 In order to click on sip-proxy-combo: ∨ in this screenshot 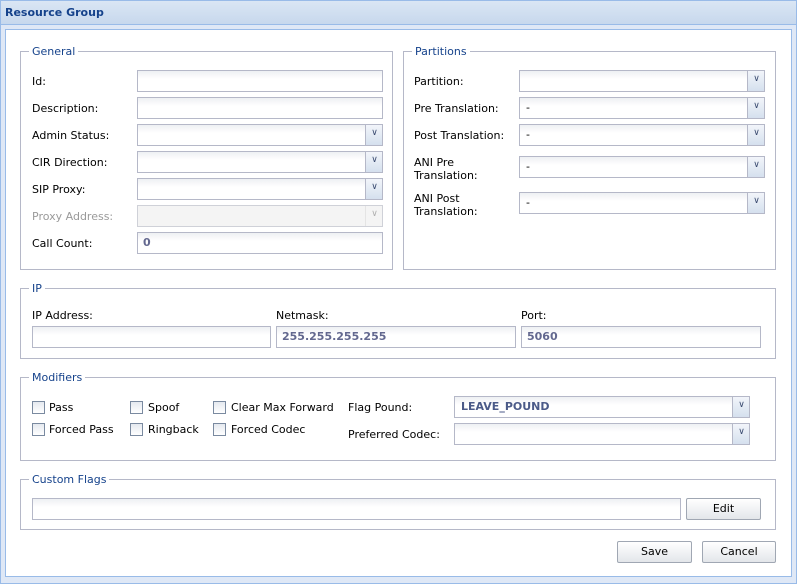, I will do `click(260, 189)`.